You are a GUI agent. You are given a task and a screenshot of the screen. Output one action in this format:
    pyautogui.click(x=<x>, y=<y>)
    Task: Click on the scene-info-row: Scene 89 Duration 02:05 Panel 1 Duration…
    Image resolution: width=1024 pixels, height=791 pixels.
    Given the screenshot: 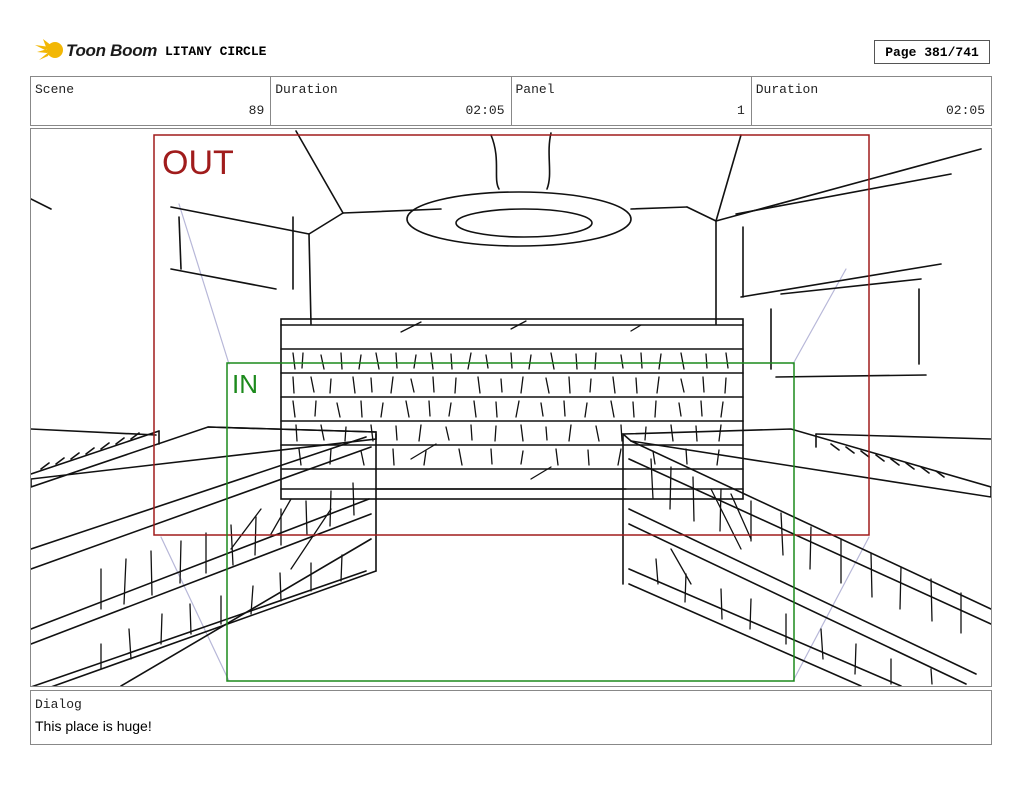 What is the action you would take?
    pyautogui.click(x=511, y=101)
    